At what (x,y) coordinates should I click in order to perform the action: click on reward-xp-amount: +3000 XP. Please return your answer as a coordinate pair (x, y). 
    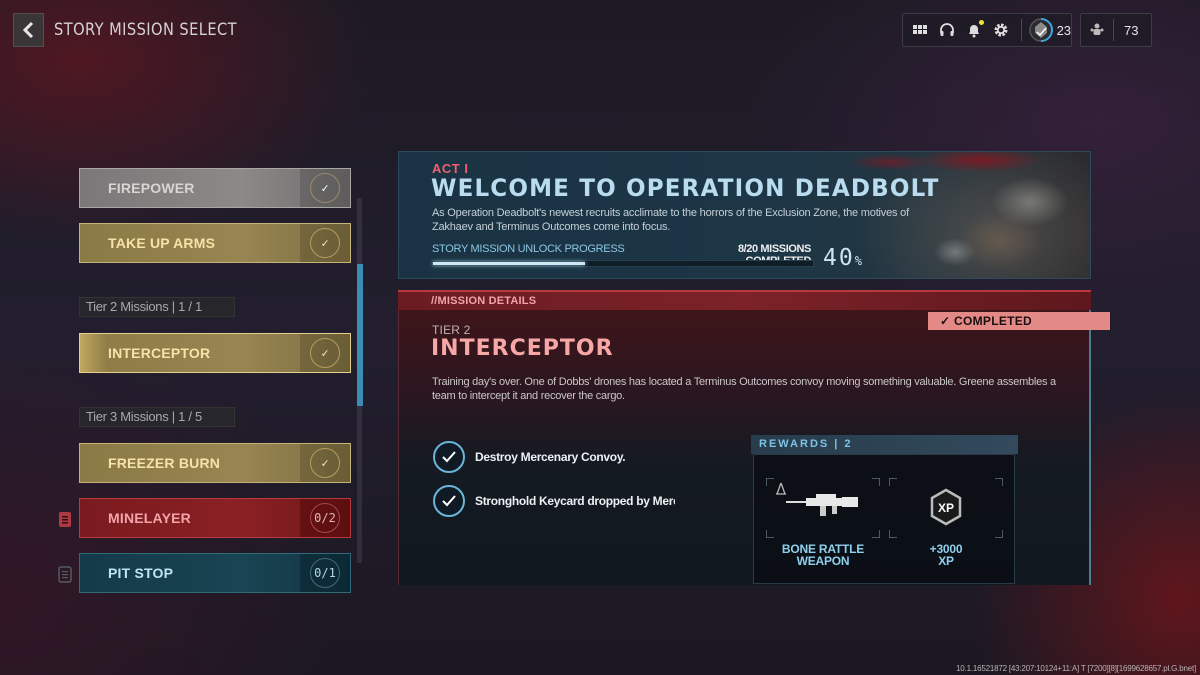
    Looking at the image, I should click on (946, 555).